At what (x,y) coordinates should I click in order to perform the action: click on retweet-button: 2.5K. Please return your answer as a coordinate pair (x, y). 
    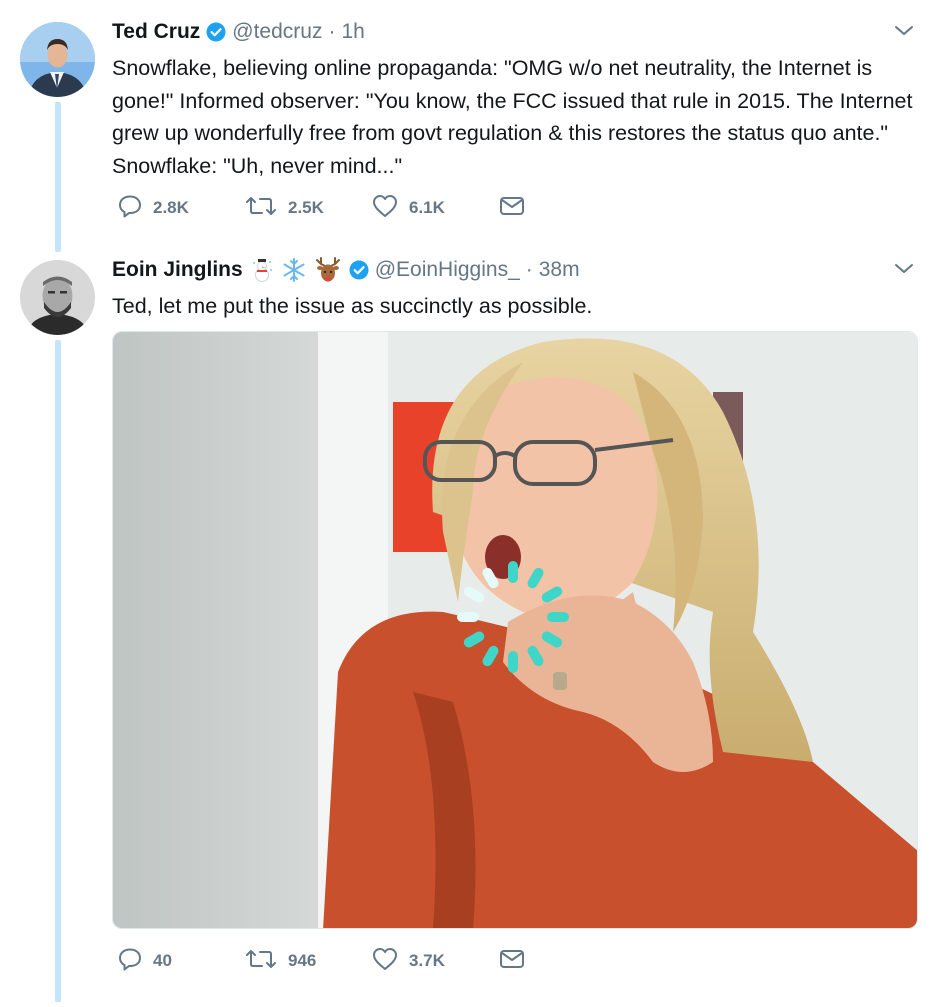
    Looking at the image, I should click on (307, 208).